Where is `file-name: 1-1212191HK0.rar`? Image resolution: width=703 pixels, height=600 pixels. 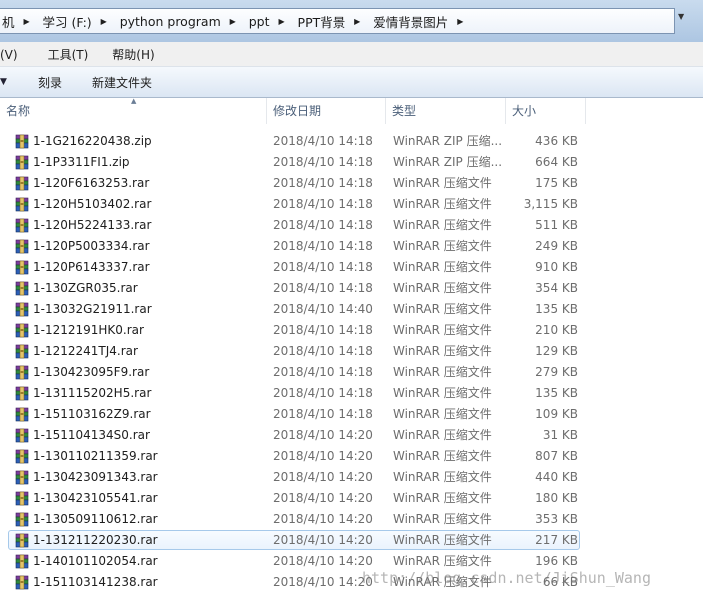 file-name: 1-1212191HK0.rar is located at coordinates (88, 330).